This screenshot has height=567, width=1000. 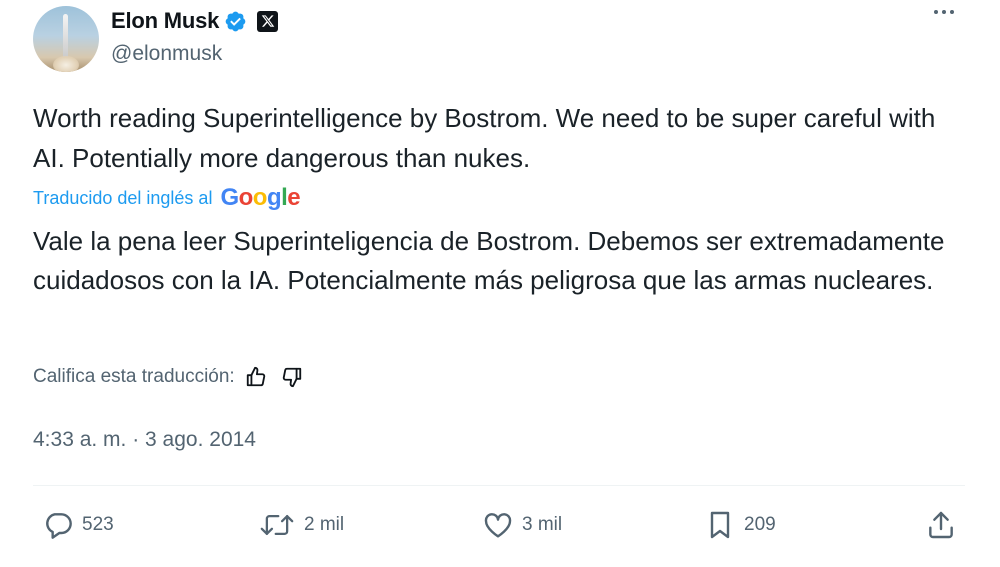 What do you see at coordinates (301, 525) in the screenshot?
I see `repost-button: 2 mil` at bounding box center [301, 525].